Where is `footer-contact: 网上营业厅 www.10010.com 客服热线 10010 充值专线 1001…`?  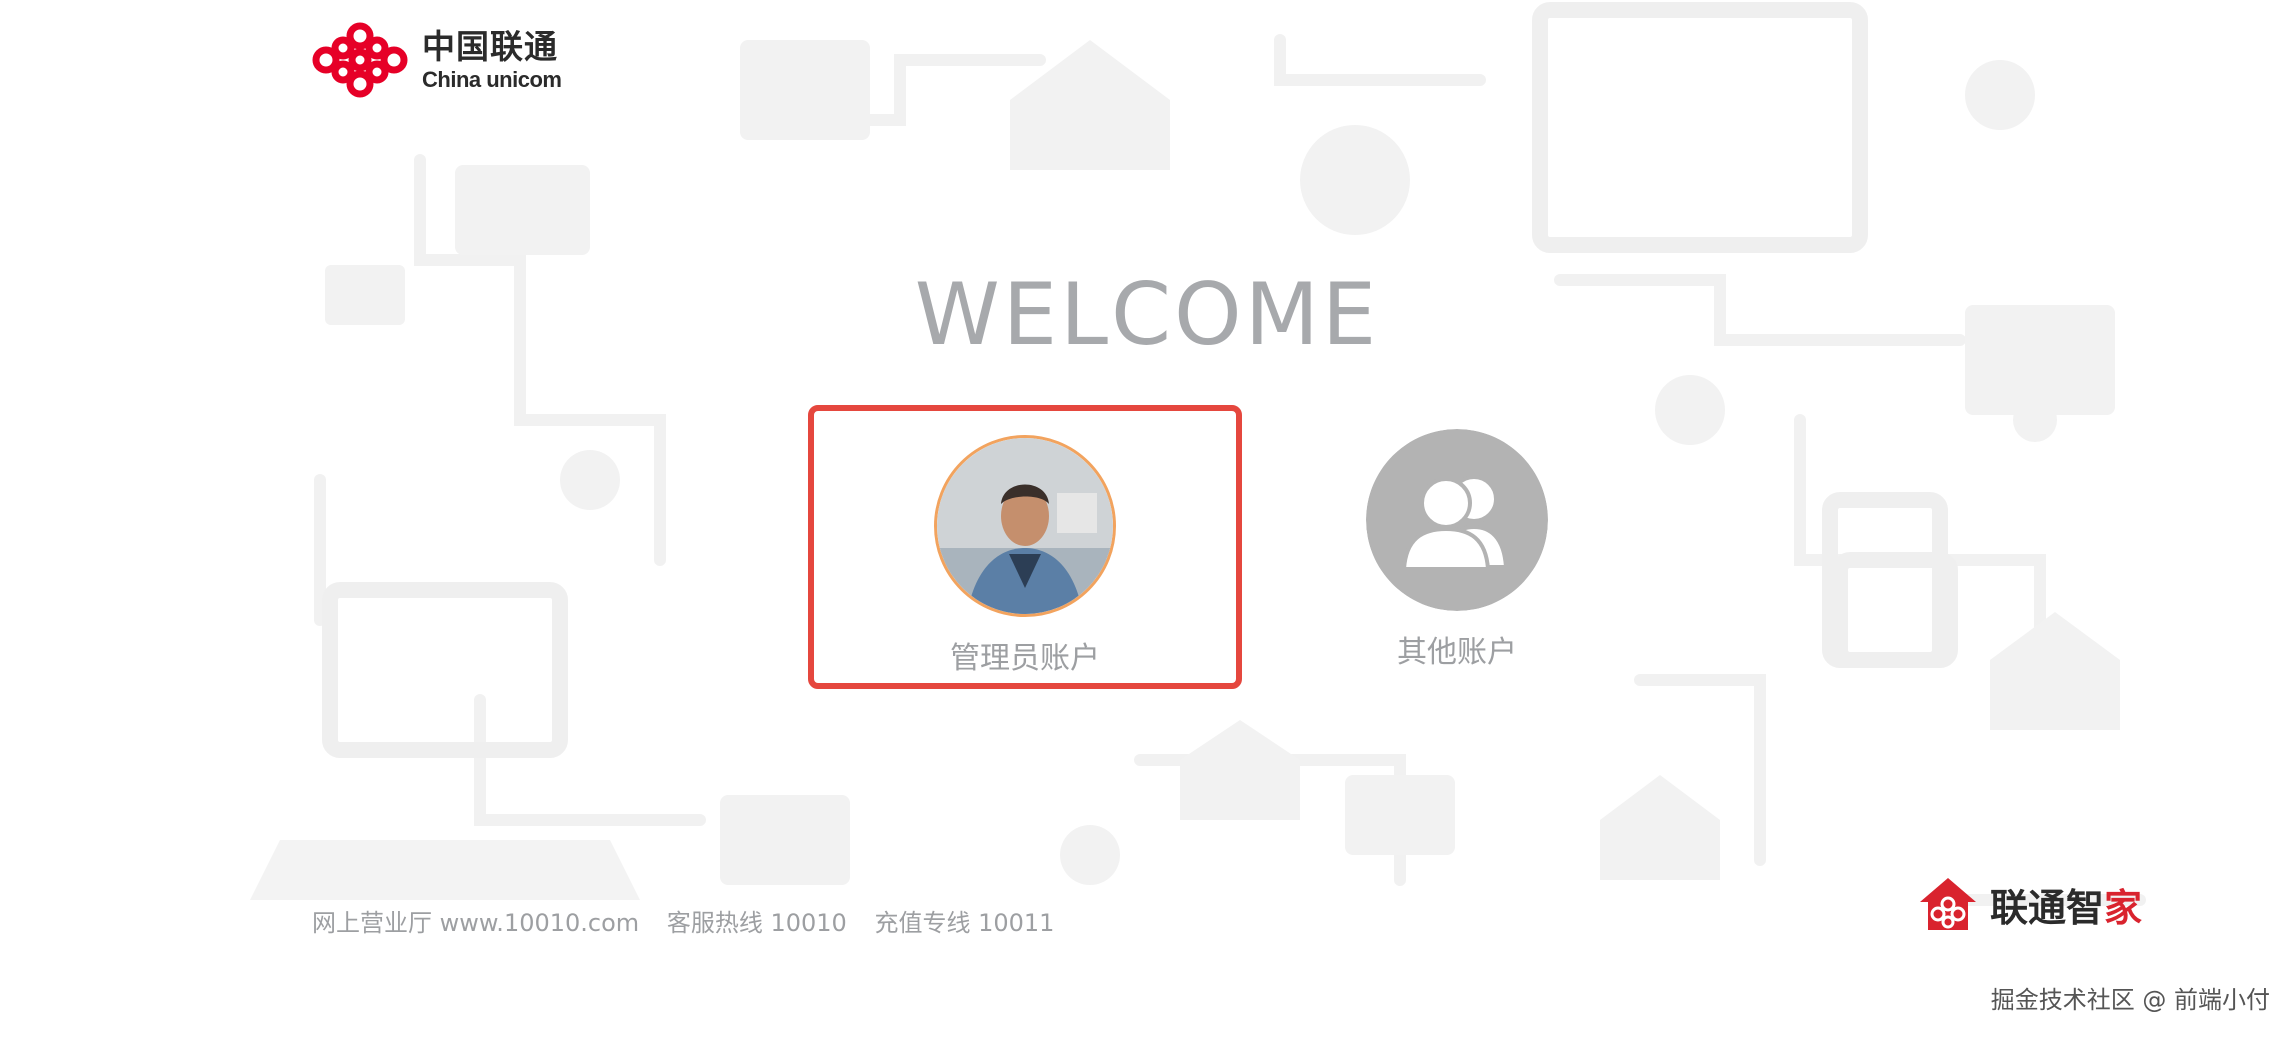
footer-contact: 网上营业厅 www.10010.com 客服热线 10010 充值专线 1001… is located at coordinates (693, 920).